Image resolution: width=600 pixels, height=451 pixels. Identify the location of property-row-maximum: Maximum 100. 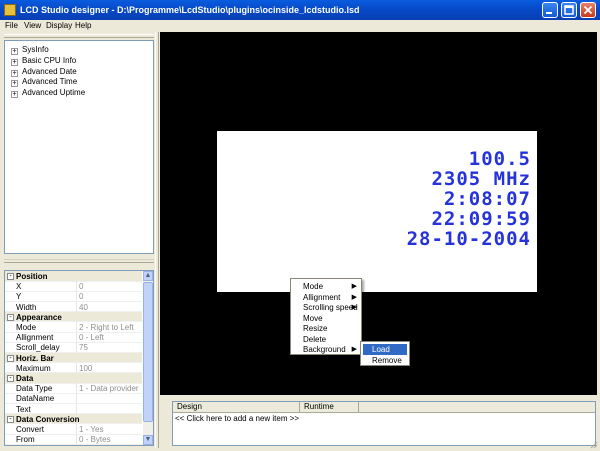
(73, 368).